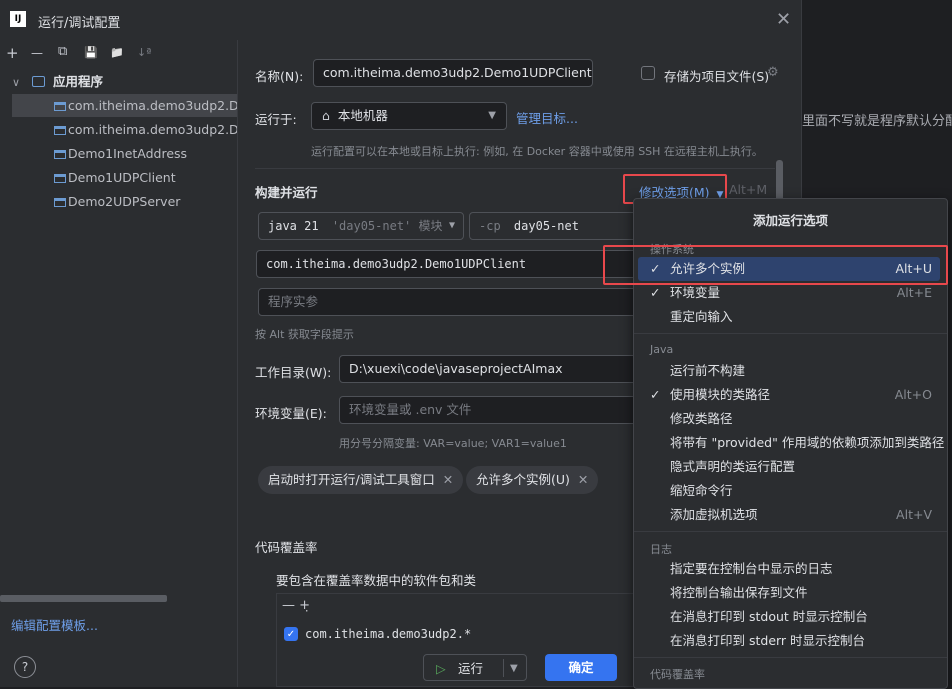 Image resolution: width=952 pixels, height=689 pixels. Describe the element at coordinates (124, 201) in the screenshot. I see `tree-item: Demo2UDPServer` at that location.